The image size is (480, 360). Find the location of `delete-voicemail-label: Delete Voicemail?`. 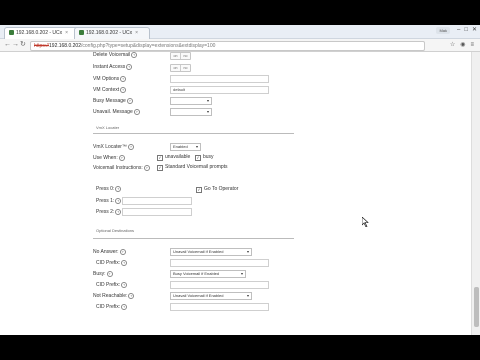

delete-voicemail-label: Delete Voicemail? is located at coordinates (115, 55).